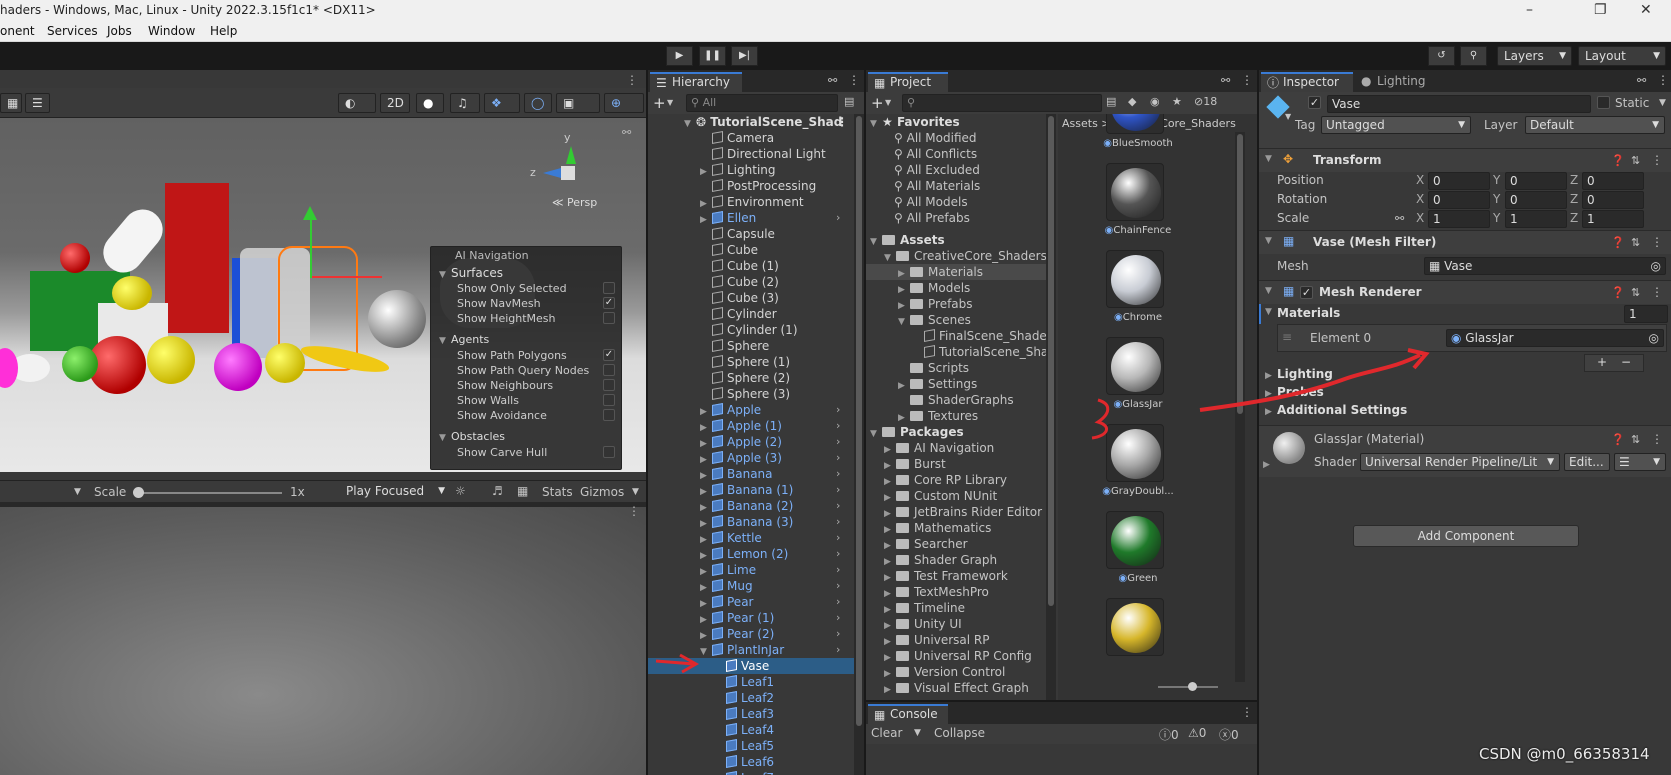  What do you see at coordinates (1100, 419) in the screenshot?
I see `annotation-number-mark` at bounding box center [1100, 419].